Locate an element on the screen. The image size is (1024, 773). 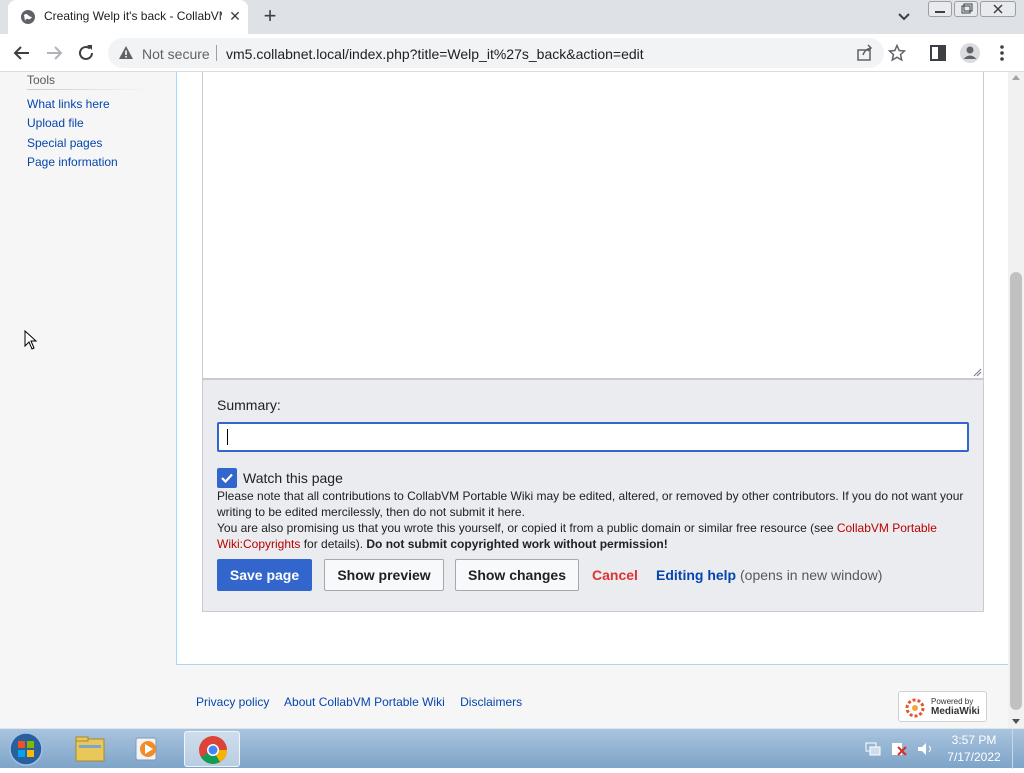
sidebar-link-special-pages: Special pages is located at coordinates (64, 143).